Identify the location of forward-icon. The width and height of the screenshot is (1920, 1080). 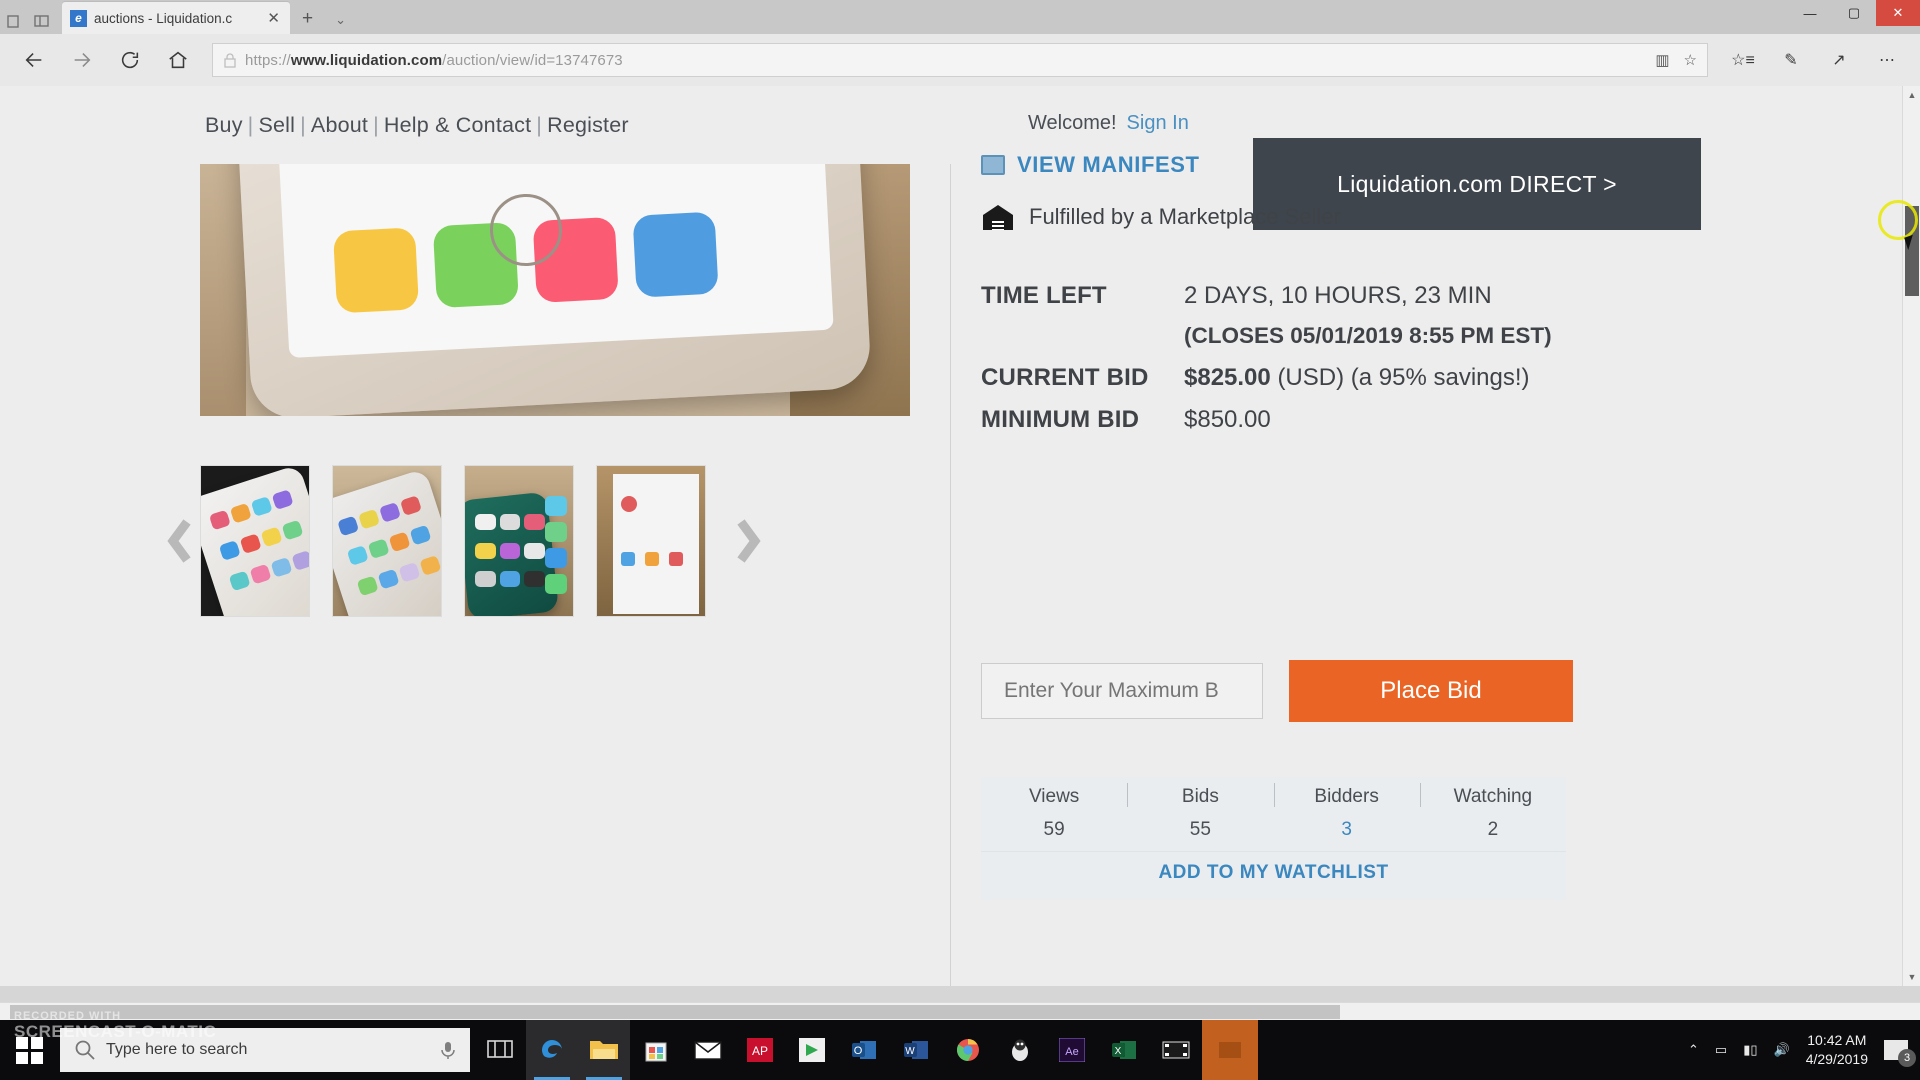
(82, 60).